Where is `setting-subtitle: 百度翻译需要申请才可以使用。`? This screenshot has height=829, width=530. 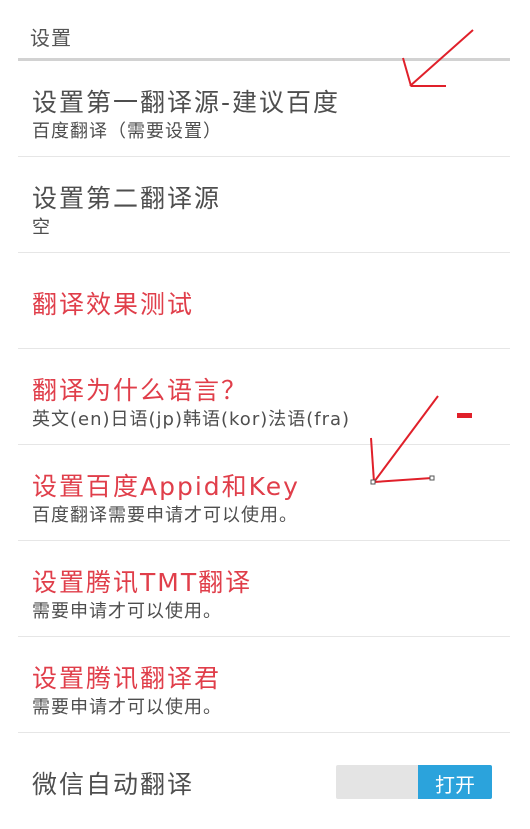
setting-subtitle: 百度翻译需要申请才可以使用。 is located at coordinates (165, 515).